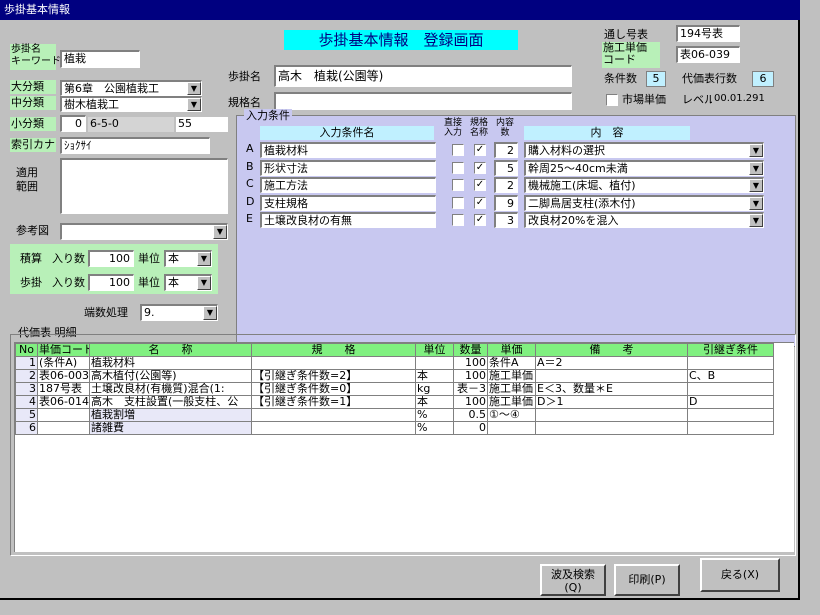 This screenshot has width=820, height=615. Describe the element at coordinates (573, 580) in the screenshot. I see `hakyu-search-button: 波及検索 (Q)` at that location.